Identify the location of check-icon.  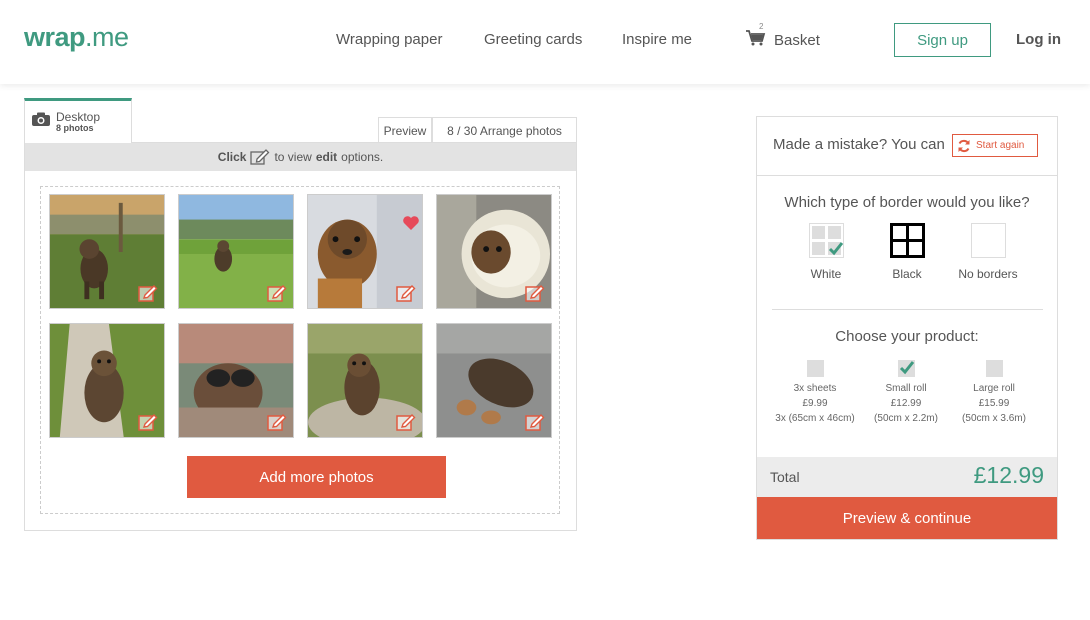
(906, 368).